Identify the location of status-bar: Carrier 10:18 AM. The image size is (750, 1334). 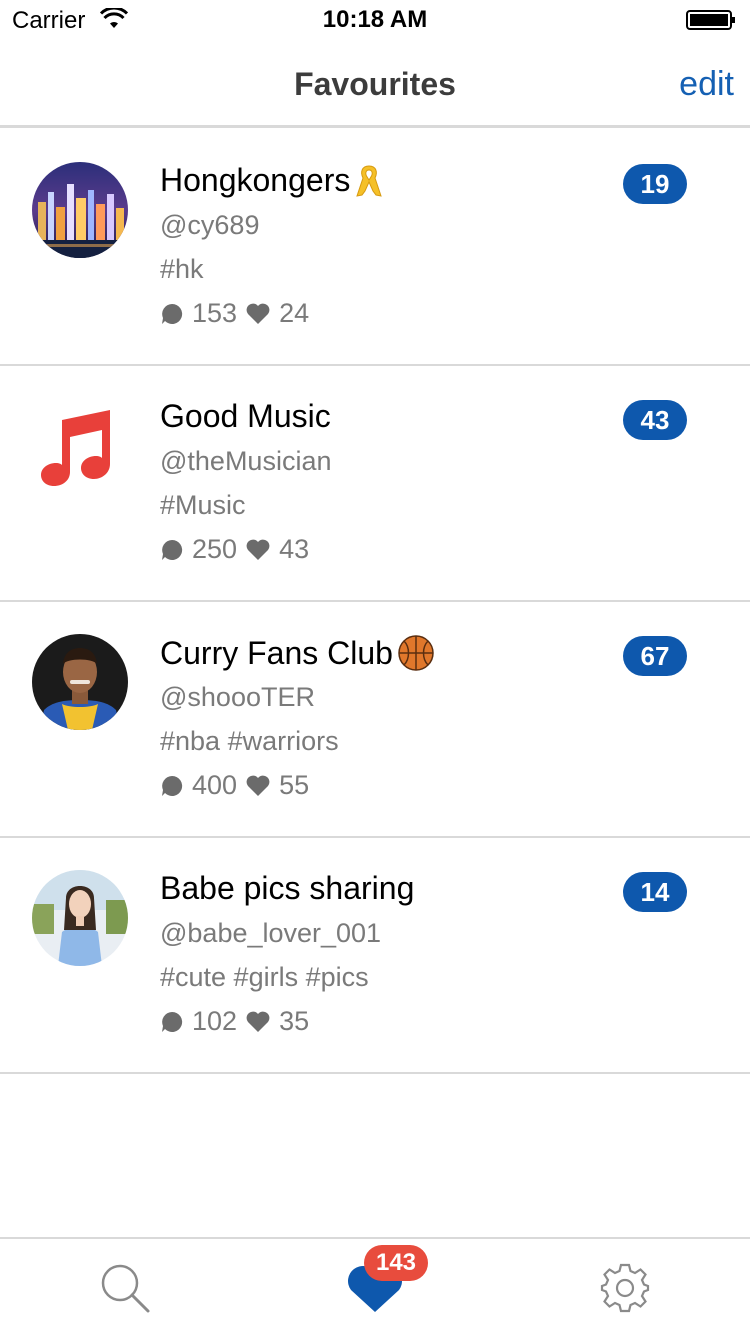
(375, 20).